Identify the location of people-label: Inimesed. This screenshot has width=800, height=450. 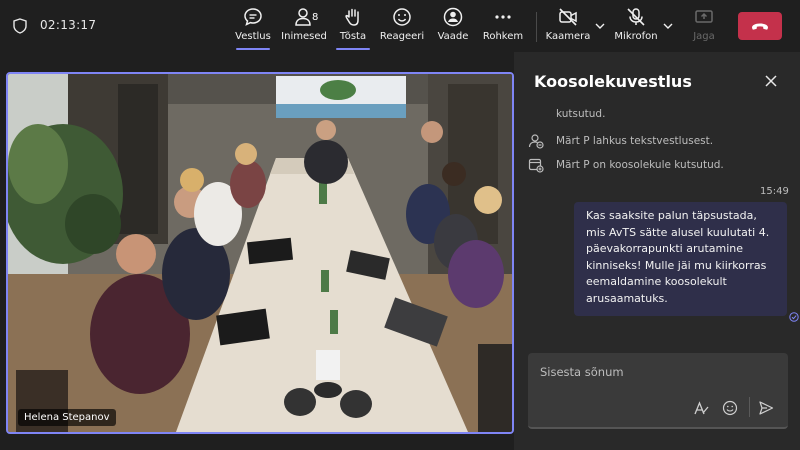
(304, 36).